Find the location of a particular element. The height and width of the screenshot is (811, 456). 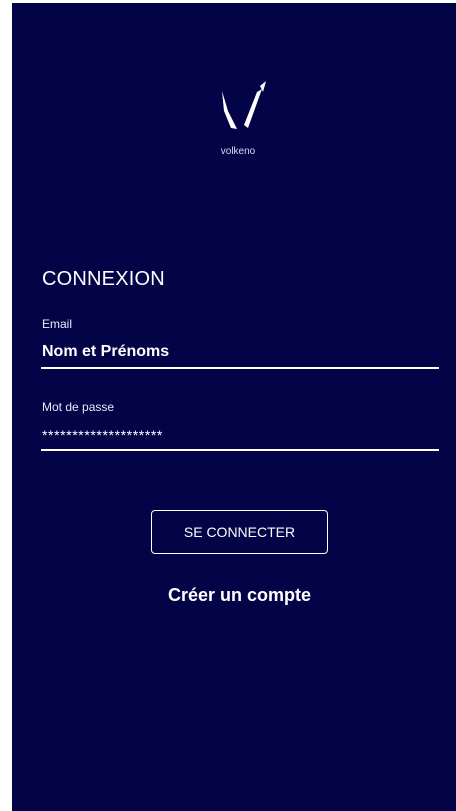

email-underline is located at coordinates (240, 368).